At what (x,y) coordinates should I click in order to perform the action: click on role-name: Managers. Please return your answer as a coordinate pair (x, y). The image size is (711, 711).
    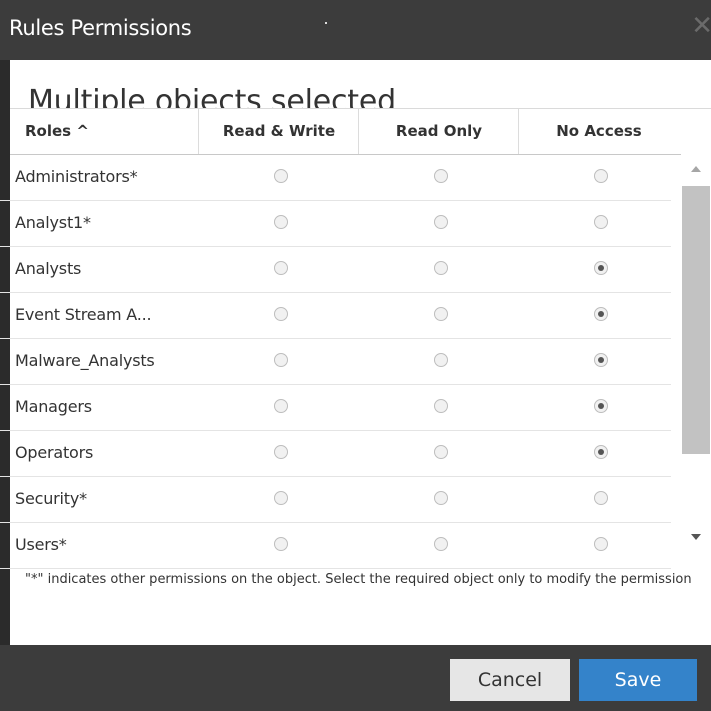
    Looking at the image, I should click on (53, 406).